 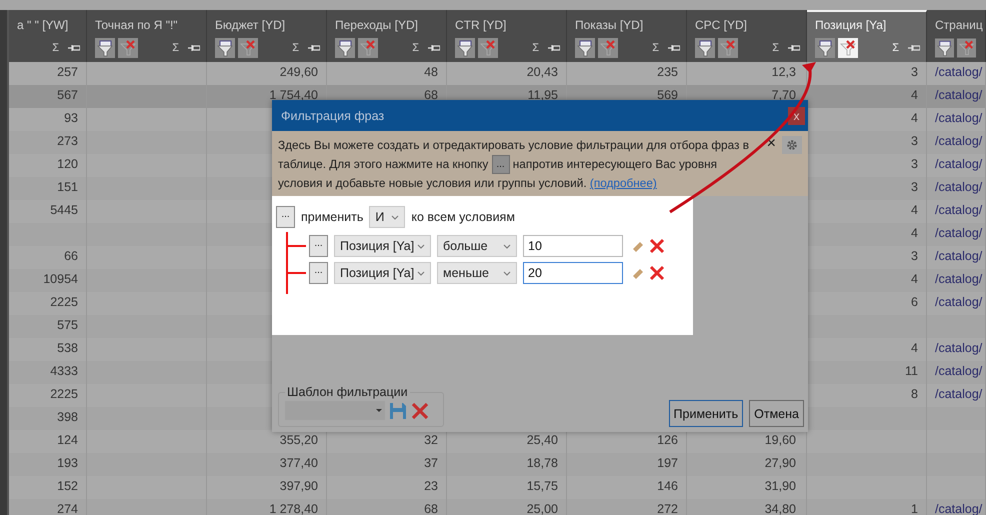 I want to click on table-cell: 34,80, so click(x=747, y=507).